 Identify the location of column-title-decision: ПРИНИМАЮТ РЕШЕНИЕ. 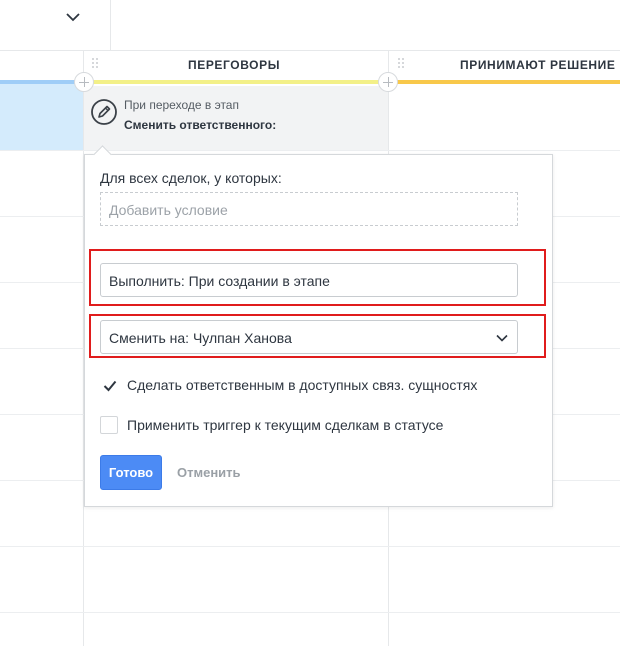
(538, 65).